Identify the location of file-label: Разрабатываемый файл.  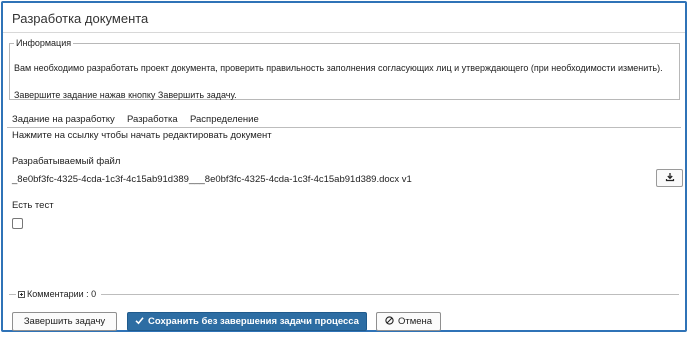
(66, 161).